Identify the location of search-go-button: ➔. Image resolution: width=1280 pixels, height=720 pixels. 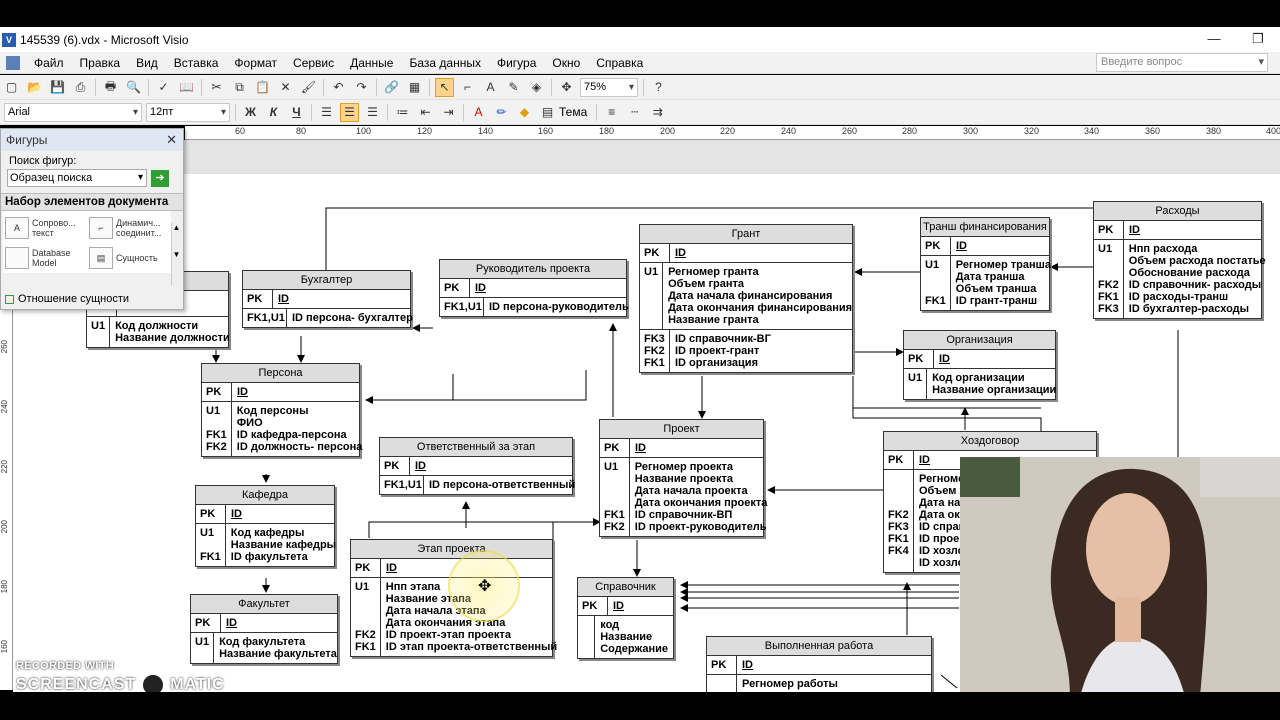
(160, 178).